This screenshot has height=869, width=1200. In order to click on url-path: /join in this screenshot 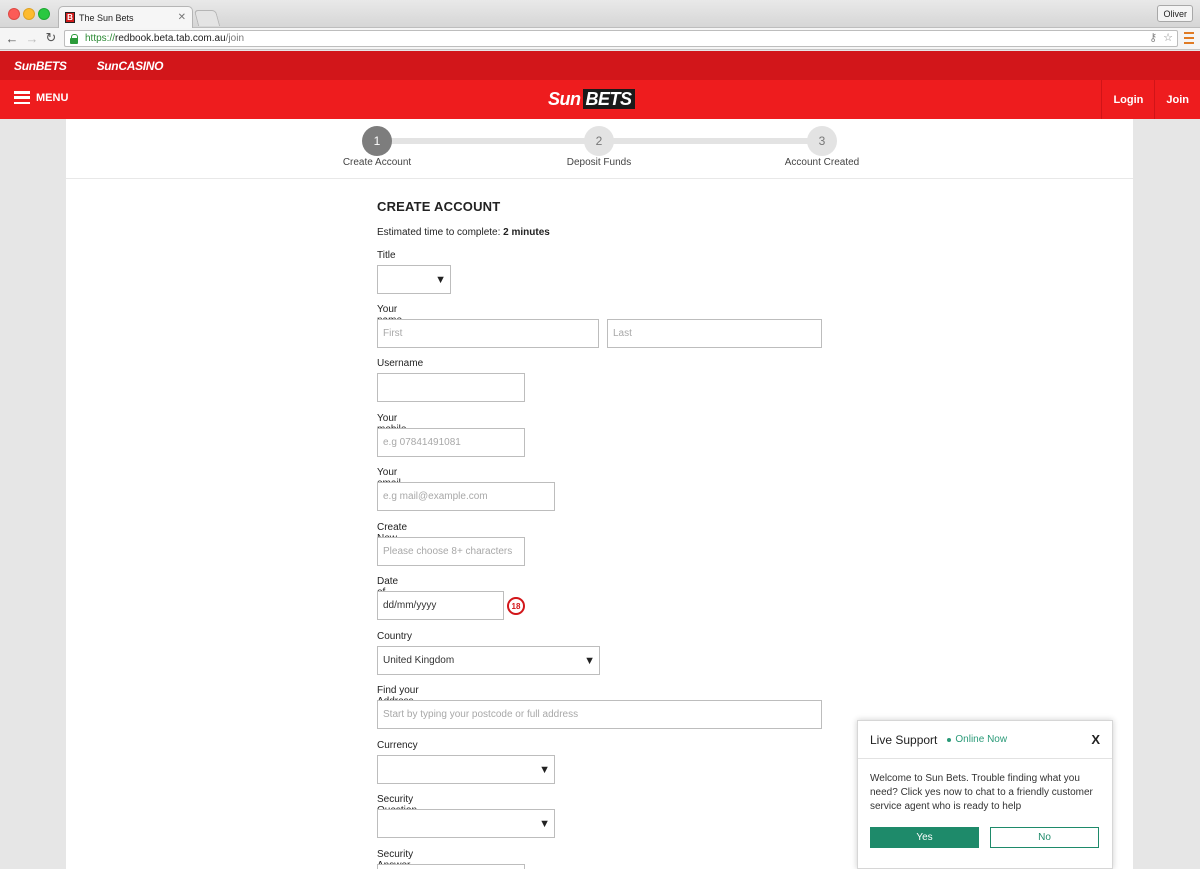, I will do `click(235, 38)`.